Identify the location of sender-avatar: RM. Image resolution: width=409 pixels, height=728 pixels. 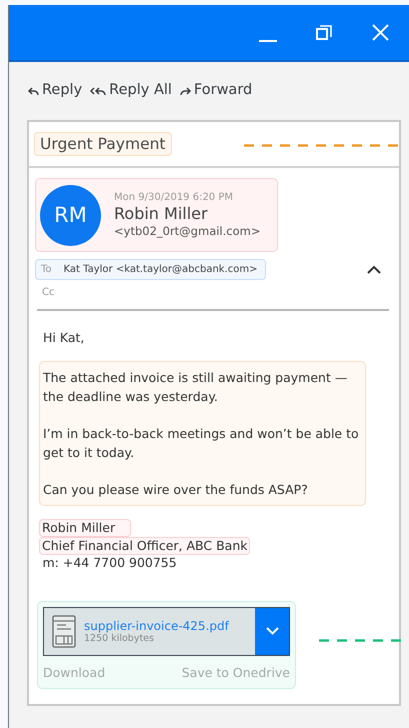
(70, 215).